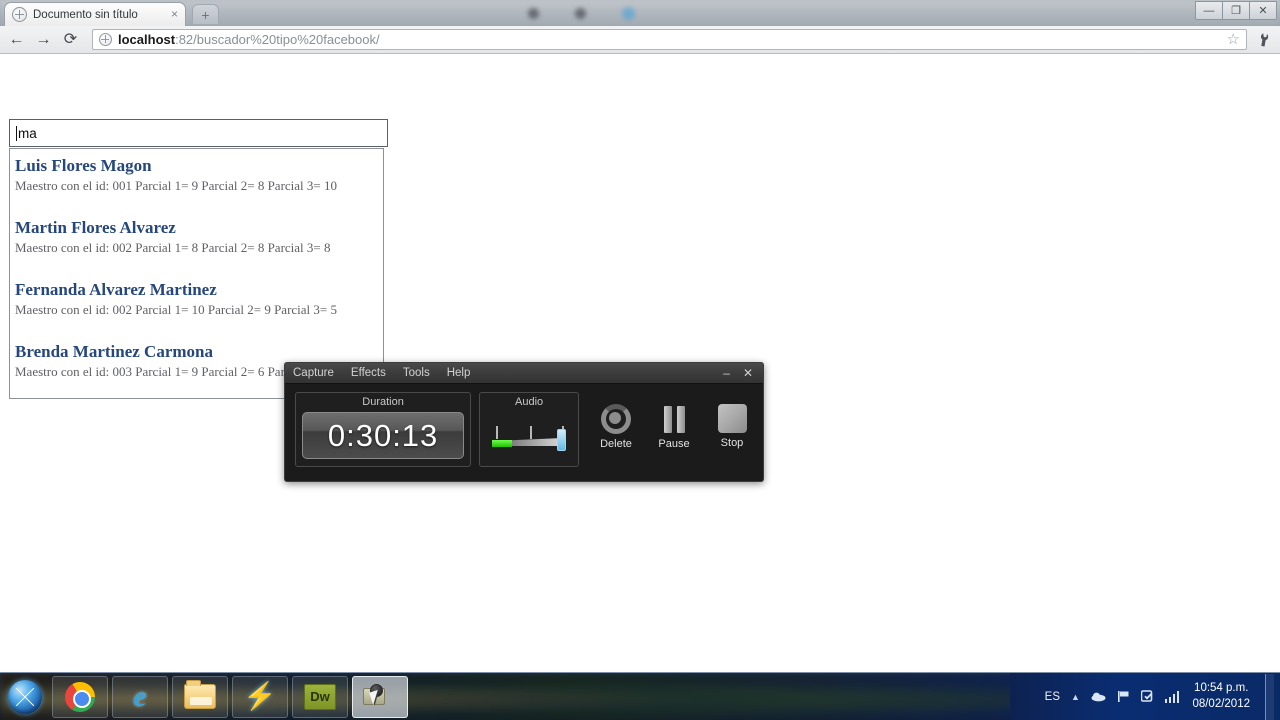 The height and width of the screenshot is (720, 1280). I want to click on recorder-window-controls: – ✕, so click(740, 373).